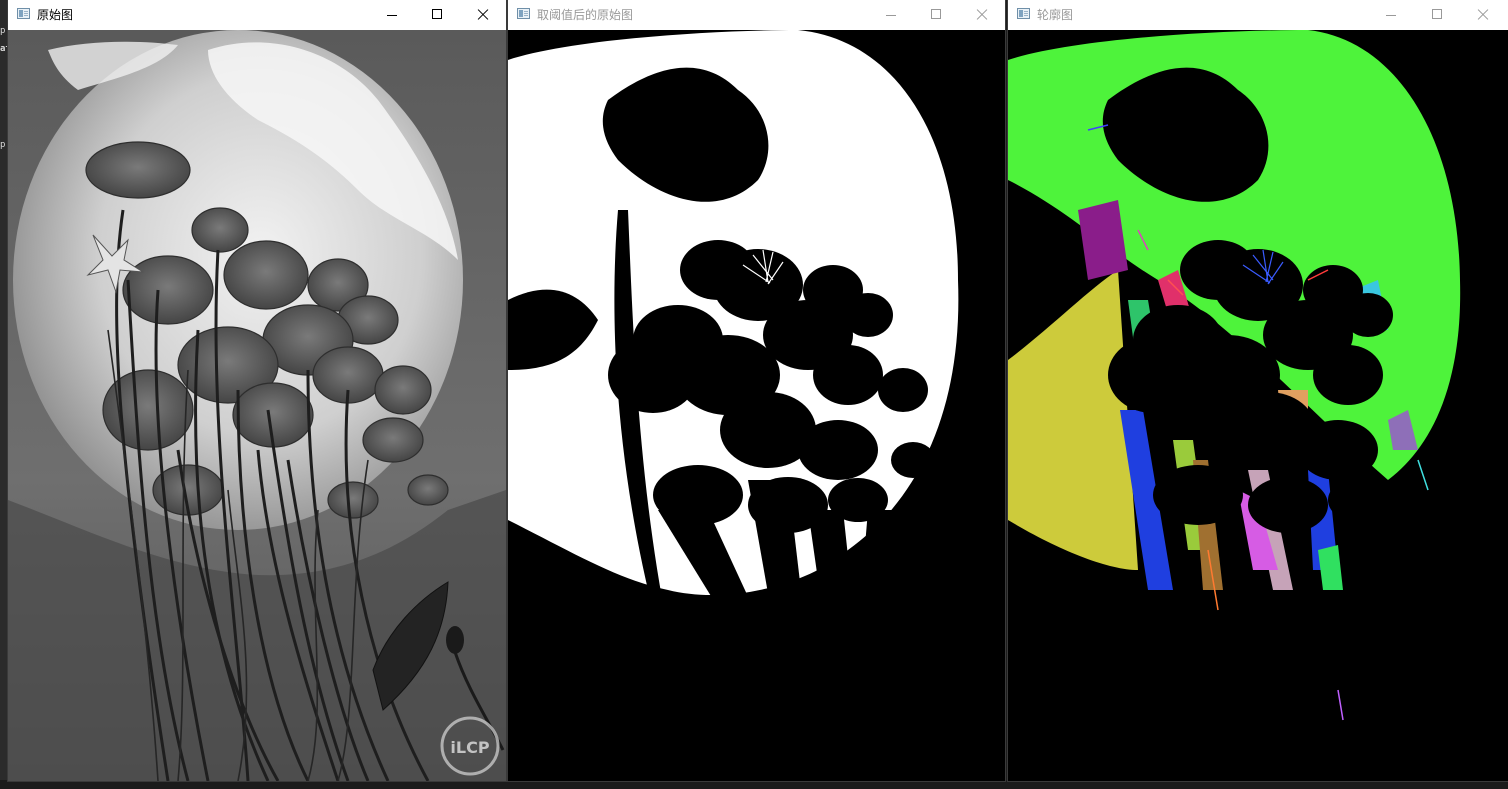  Describe the element at coordinates (469, 747) in the screenshot. I see `watermark-text: iLCP` at that location.